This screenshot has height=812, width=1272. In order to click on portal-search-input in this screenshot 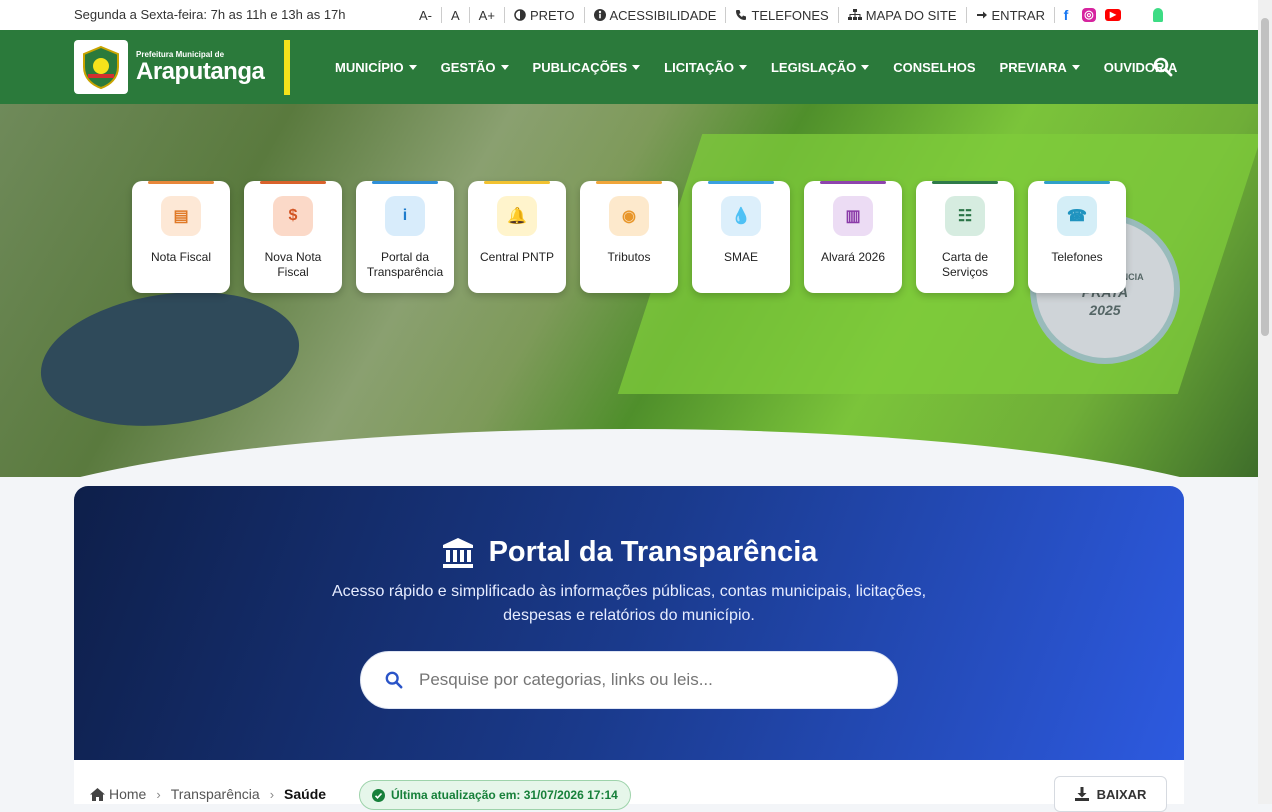, I will do `click(639, 680)`.